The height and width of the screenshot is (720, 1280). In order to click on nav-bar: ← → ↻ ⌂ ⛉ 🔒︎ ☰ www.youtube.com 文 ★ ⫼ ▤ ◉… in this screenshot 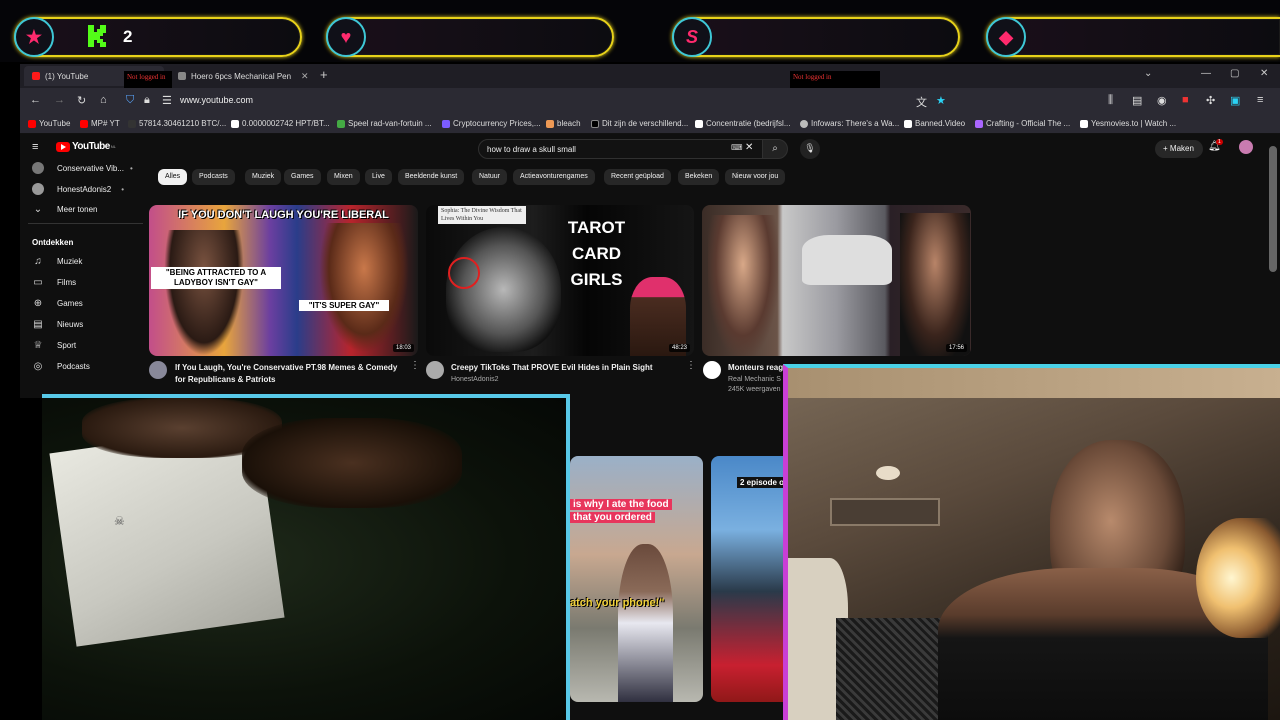, I will do `click(650, 101)`.